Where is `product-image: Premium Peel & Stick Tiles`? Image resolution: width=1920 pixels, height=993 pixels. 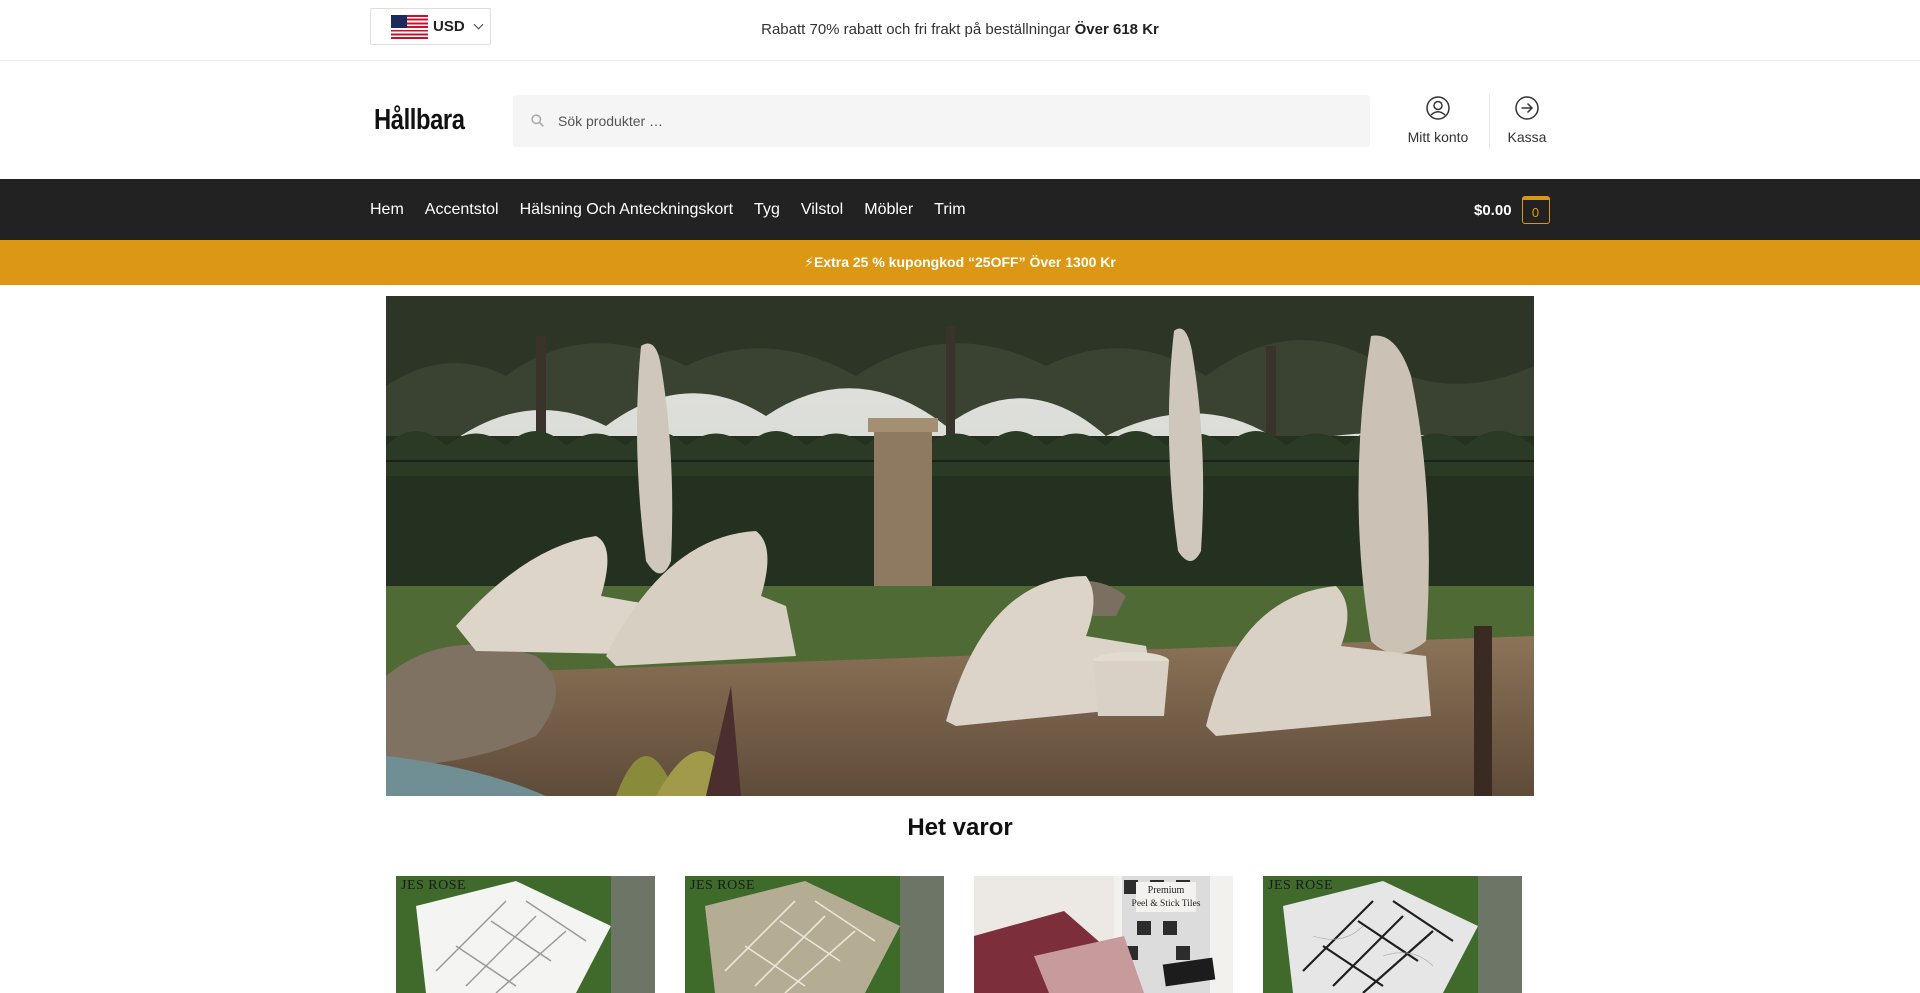 product-image: Premium Peel & Stick Tiles is located at coordinates (1103, 934).